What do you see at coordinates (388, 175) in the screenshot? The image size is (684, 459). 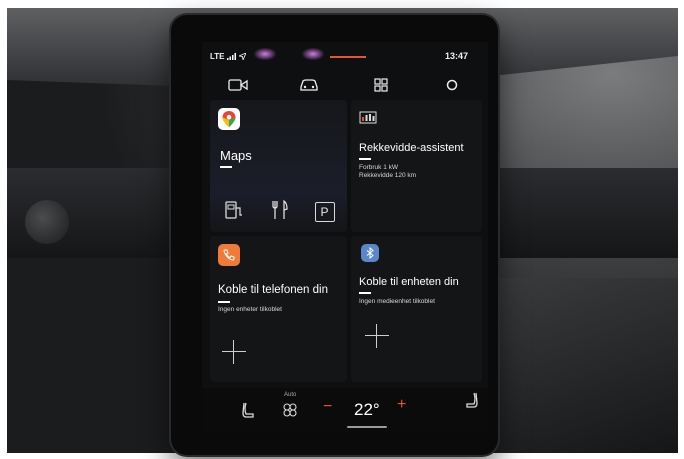 I see `range-value: Rekkevidde 120 km` at bounding box center [388, 175].